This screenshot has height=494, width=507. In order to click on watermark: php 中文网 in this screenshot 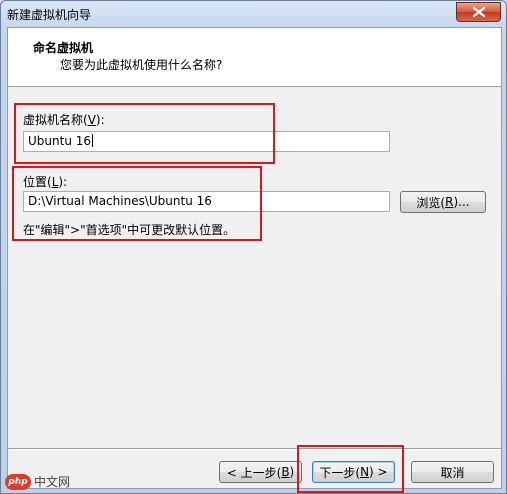, I will do `click(37, 481)`.